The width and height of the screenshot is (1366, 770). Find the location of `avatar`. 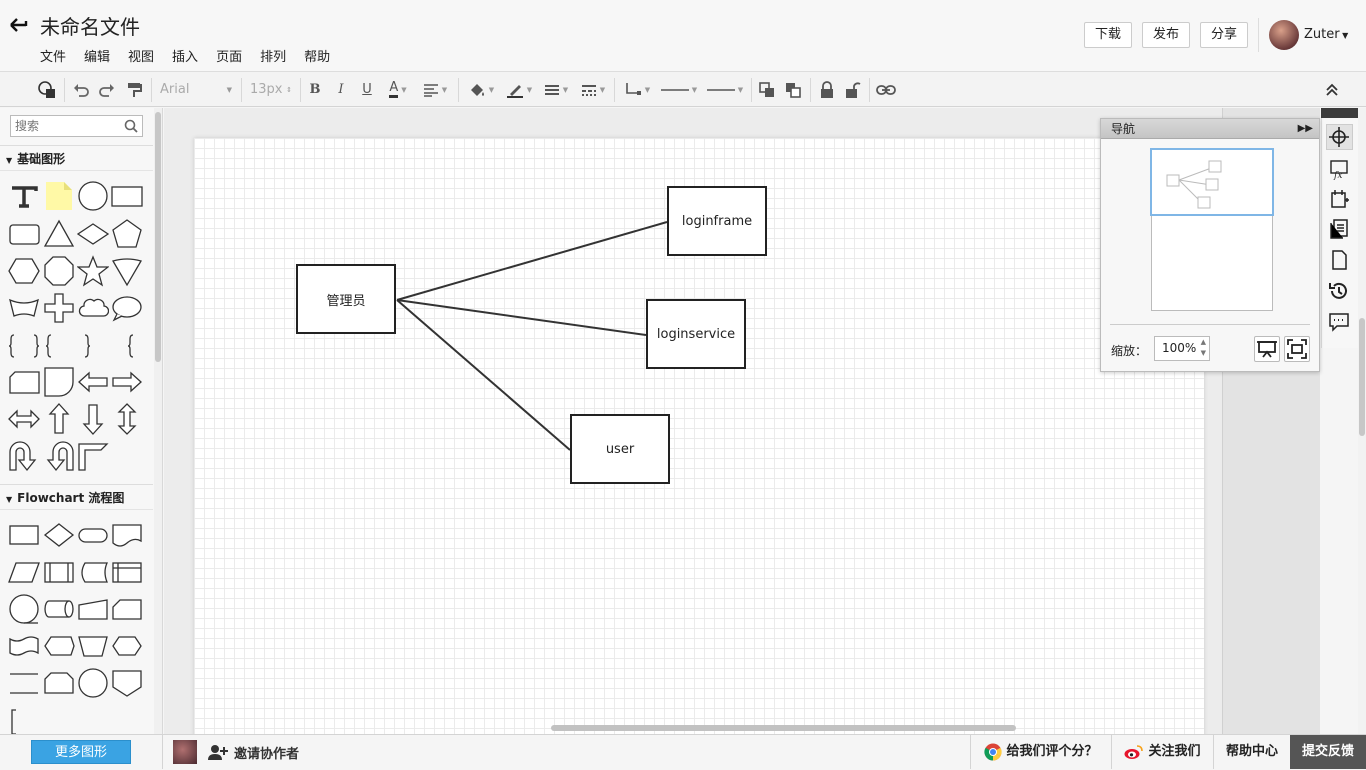

avatar is located at coordinates (1284, 35).